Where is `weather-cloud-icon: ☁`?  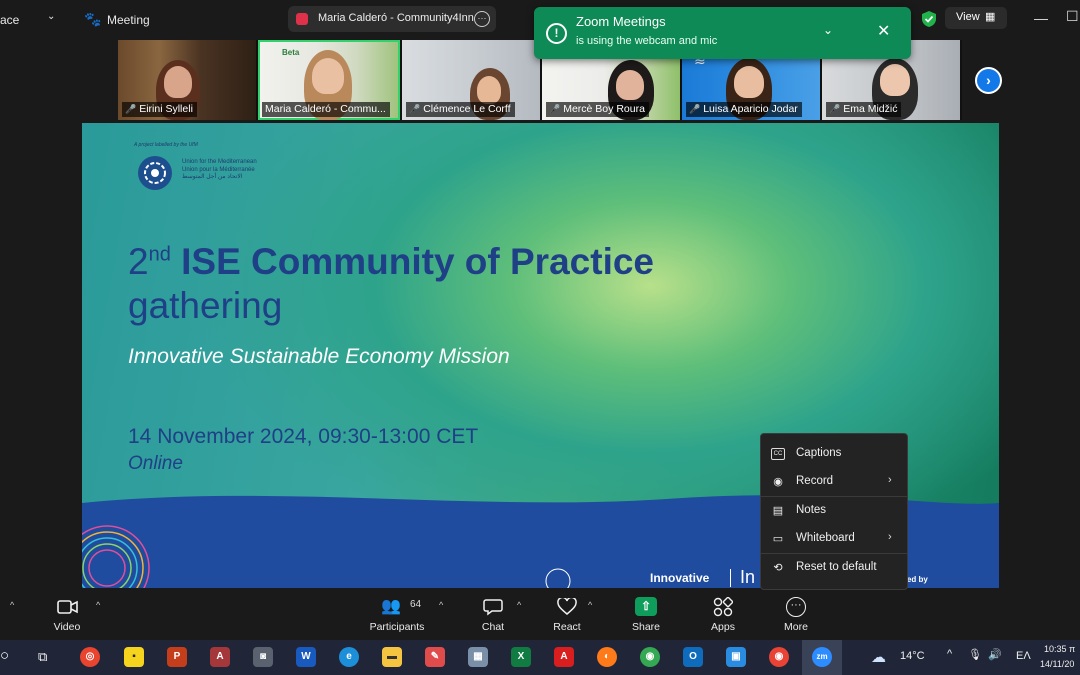
weather-cloud-icon: ☁ is located at coordinates (878, 657).